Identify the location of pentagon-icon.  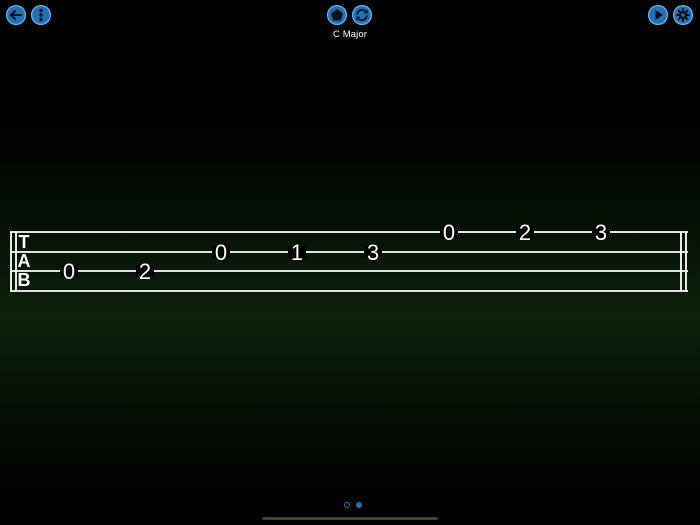
(337, 15).